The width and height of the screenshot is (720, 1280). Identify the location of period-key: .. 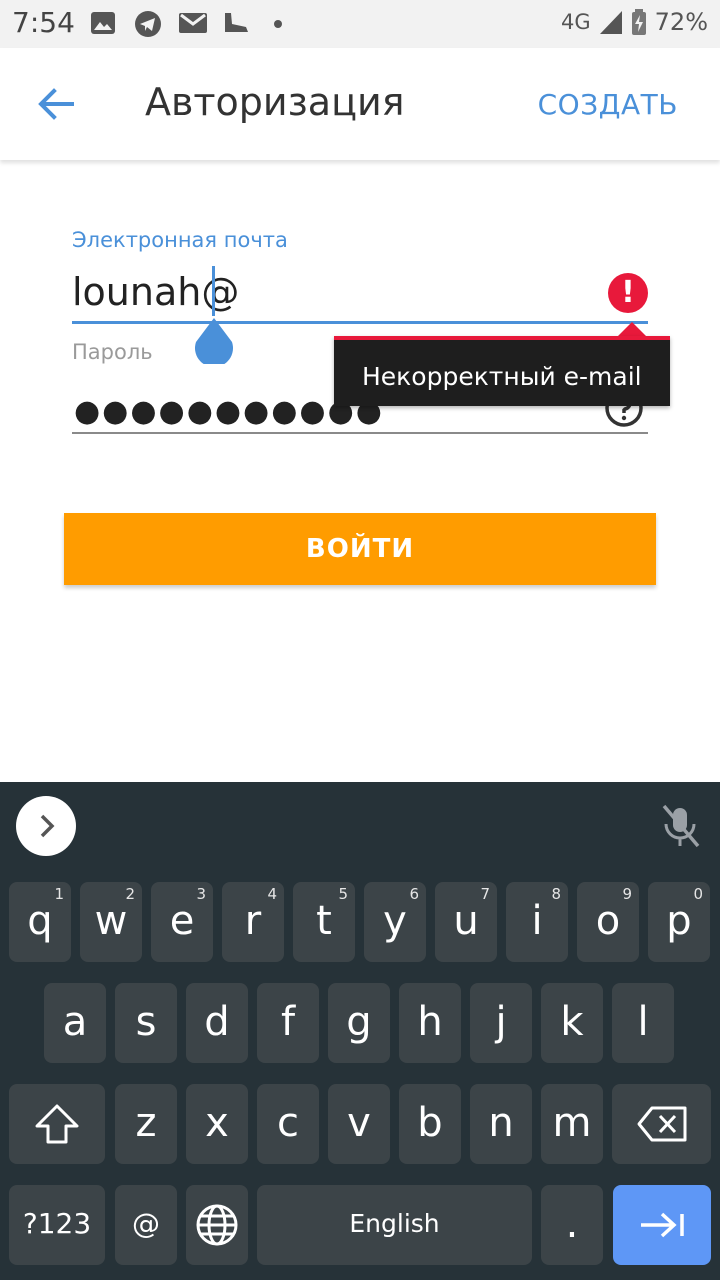
(572, 1225).